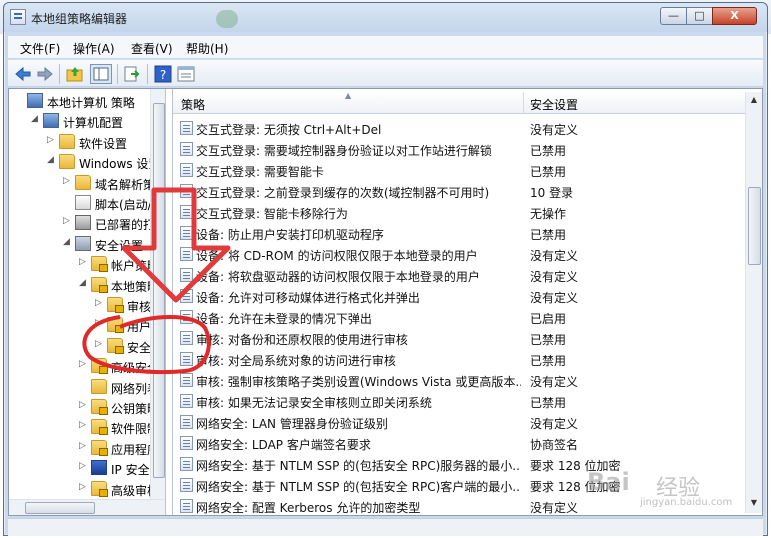 The height and width of the screenshot is (538, 771). Describe the element at coordinates (673, 16) in the screenshot. I see `minimize-button: —` at that location.